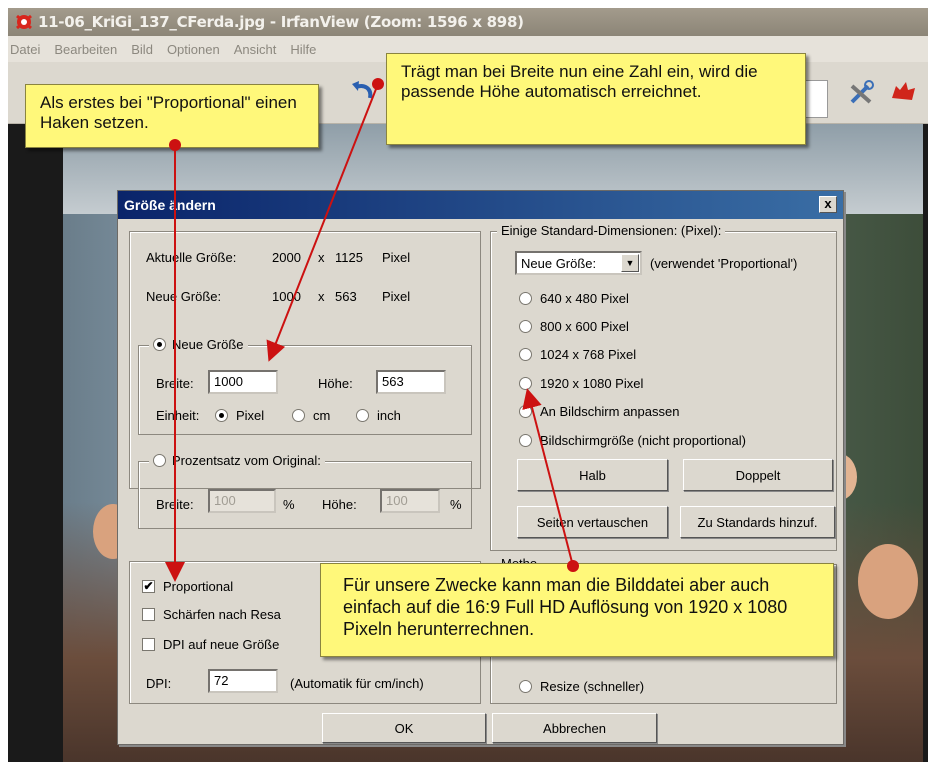 The height and width of the screenshot is (762, 930). I want to click on standard-legend-text: Einige Standard-Dimensionen: (Pixel):, so click(611, 230).